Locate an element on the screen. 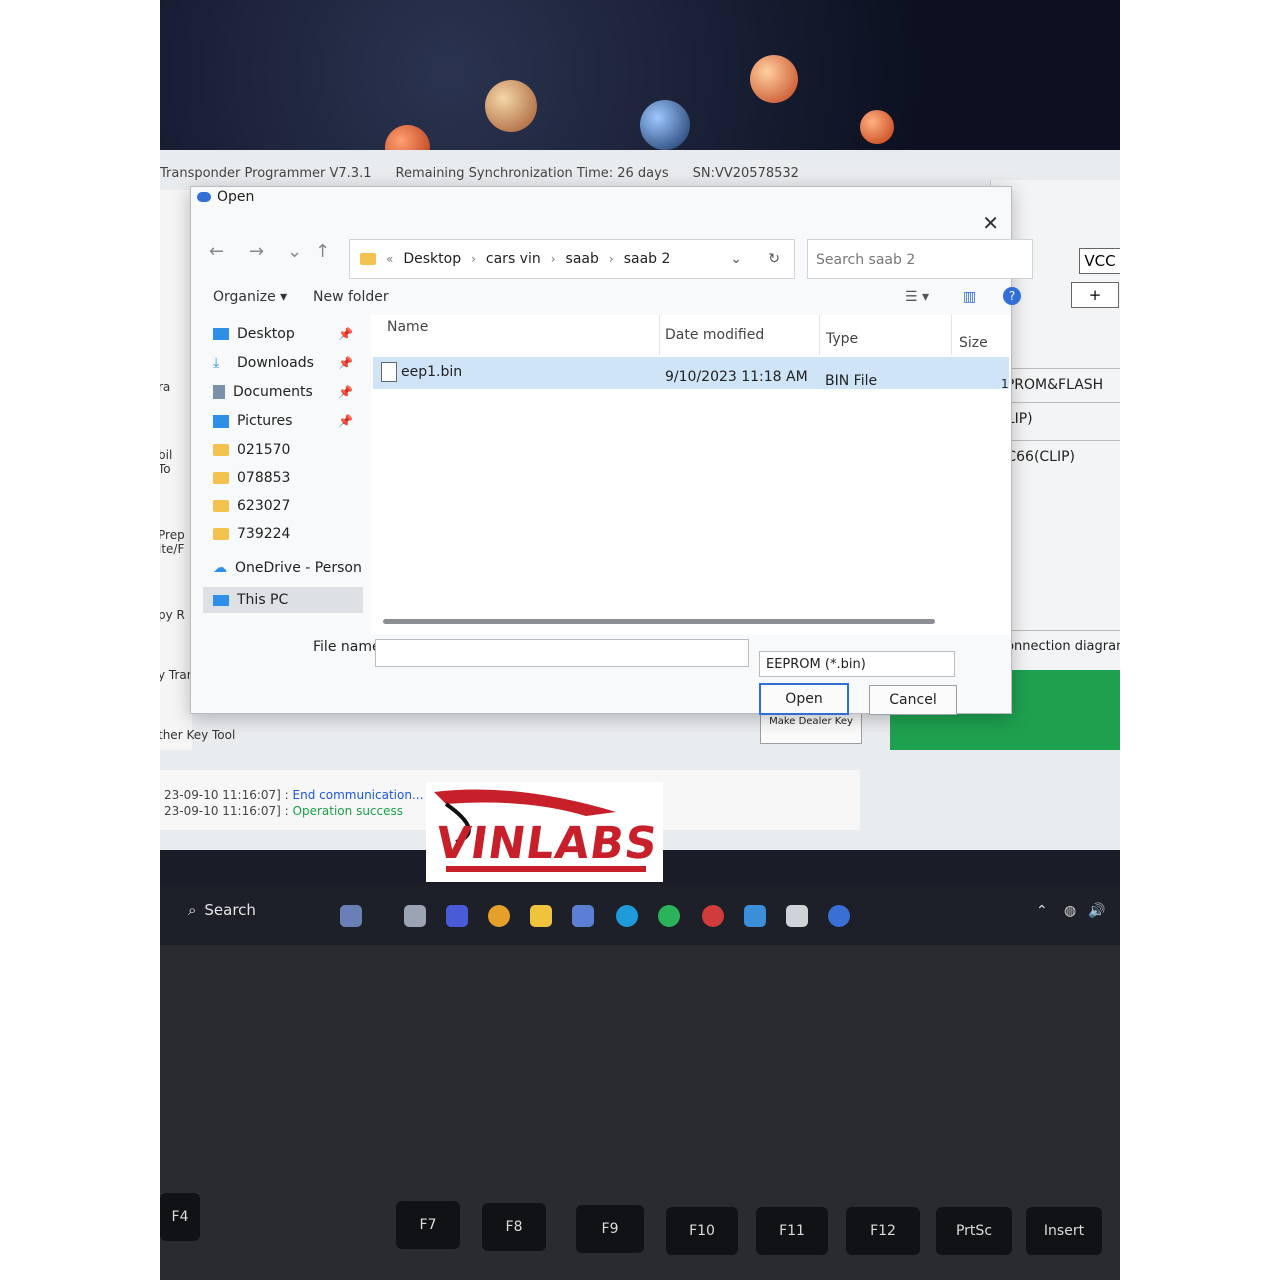 Image resolution: width=1280 pixels, height=1280 pixels. sidebar-item-label: Desktop is located at coordinates (266, 334).